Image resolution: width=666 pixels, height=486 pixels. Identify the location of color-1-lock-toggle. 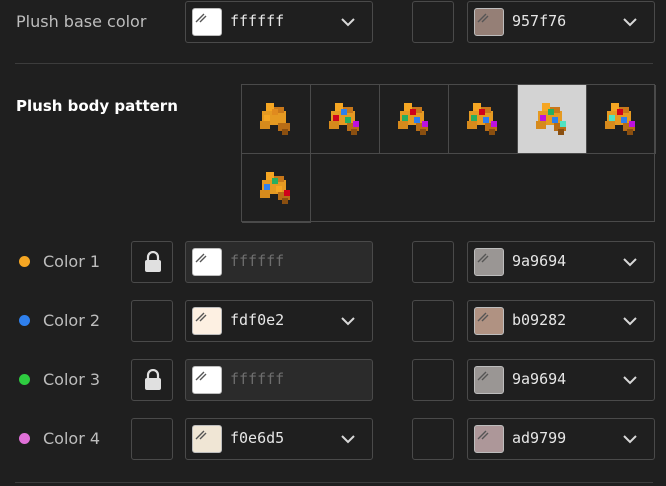
(152, 262).